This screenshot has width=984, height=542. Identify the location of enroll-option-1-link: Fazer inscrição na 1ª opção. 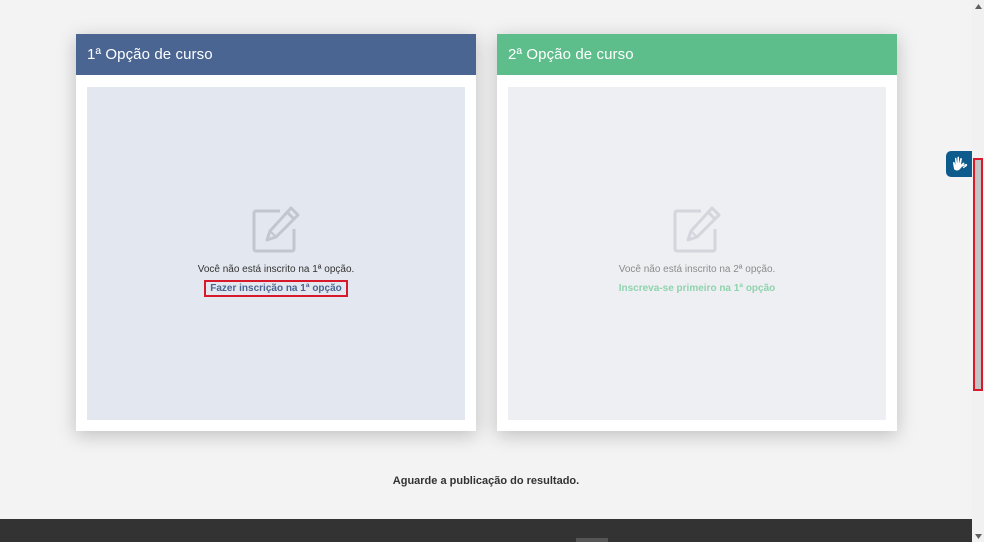
(276, 288).